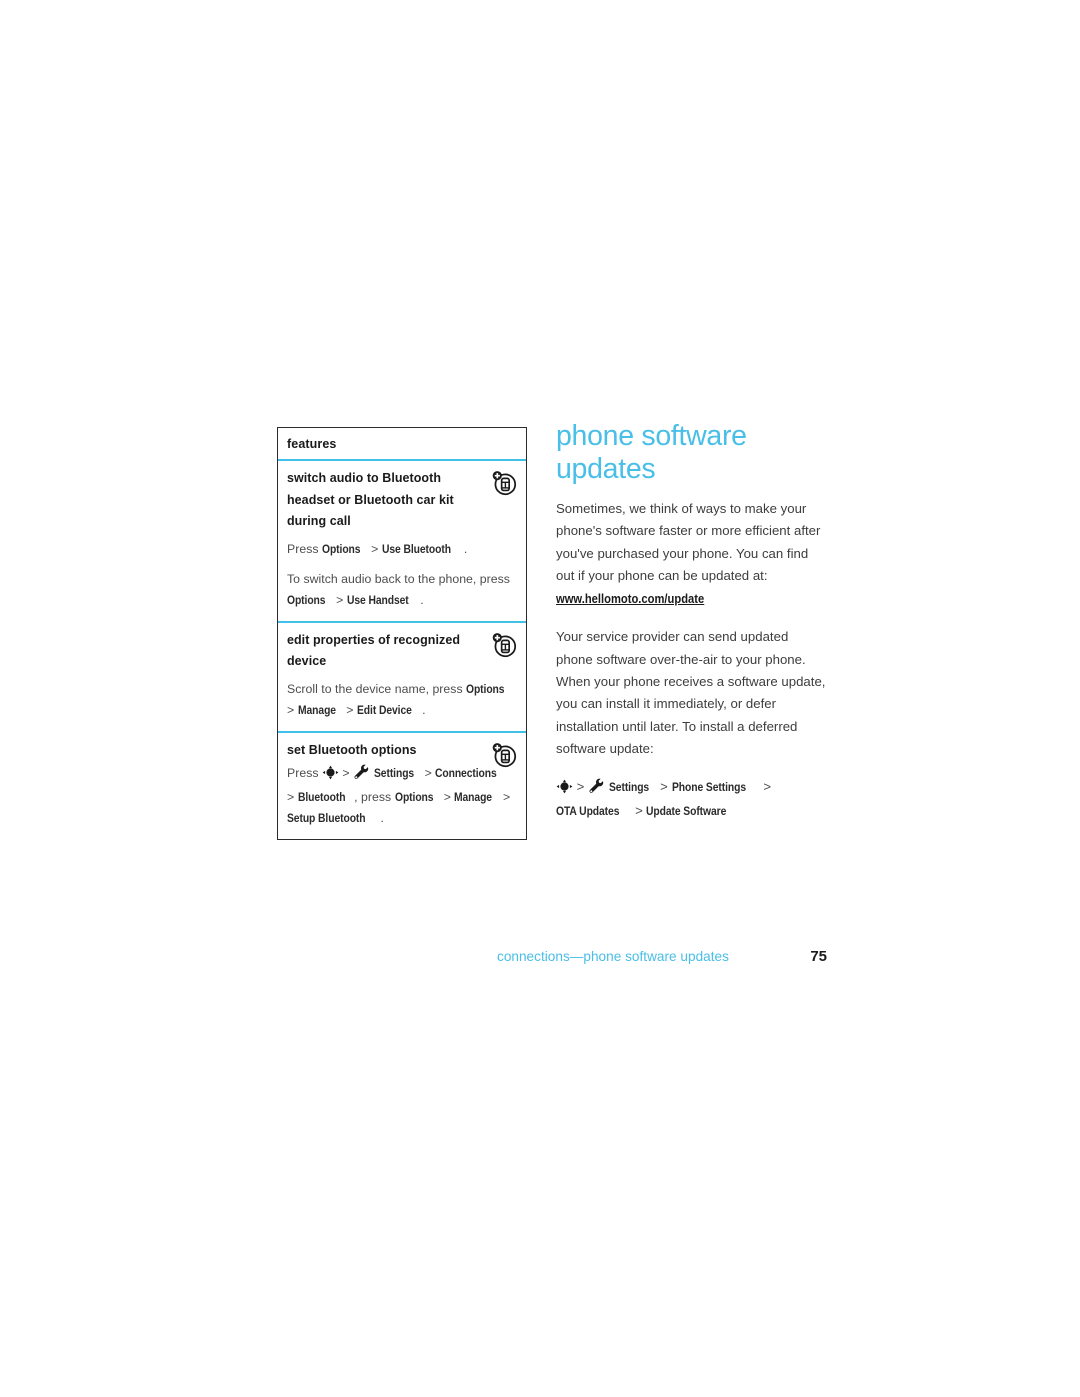  Describe the element at coordinates (402, 443) in the screenshot. I see `features-table-header: features` at that location.